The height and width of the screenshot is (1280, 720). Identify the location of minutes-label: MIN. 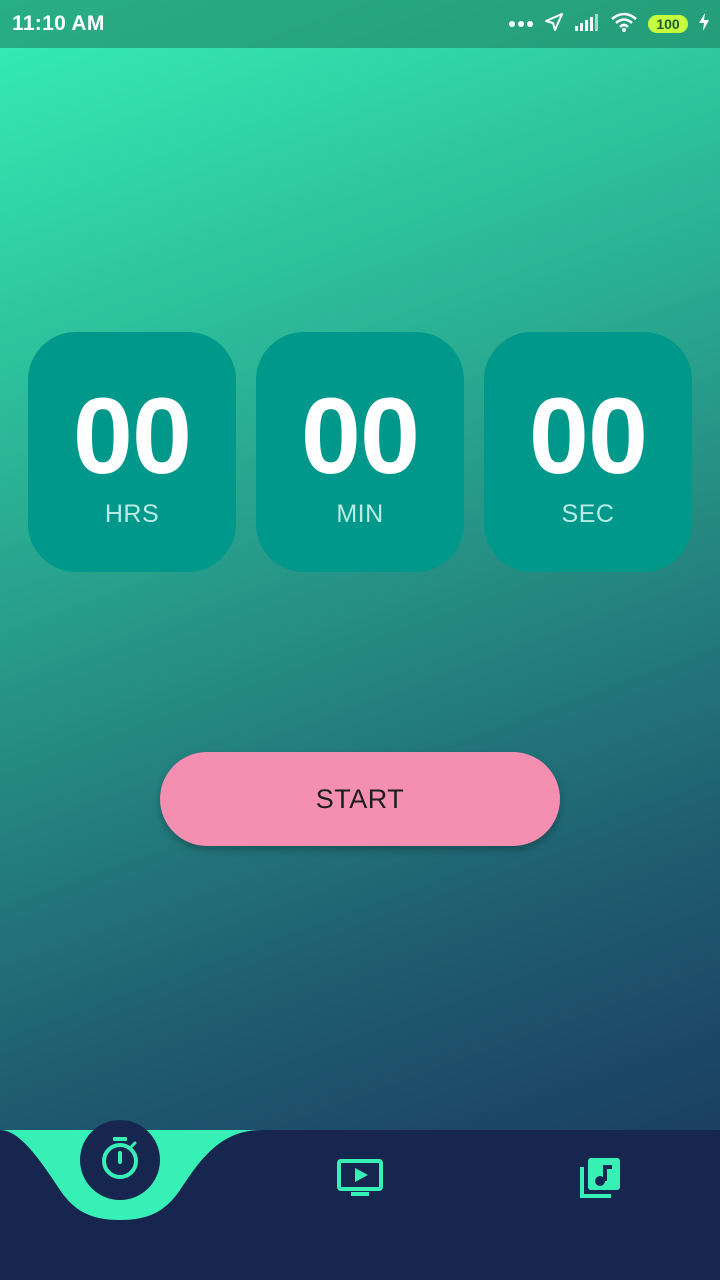
(360, 514).